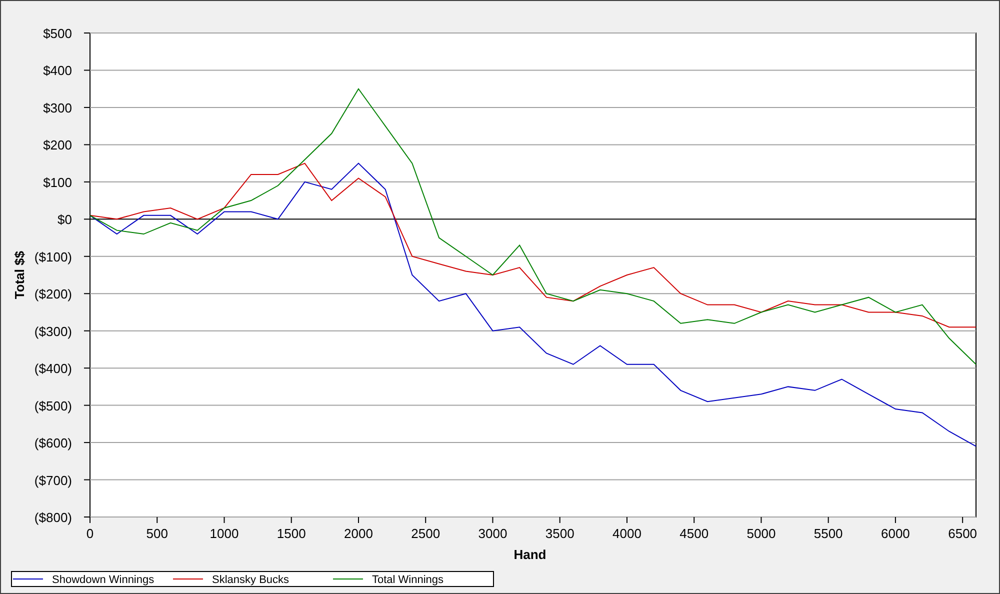  What do you see at coordinates (895, 533) in the screenshot?
I see `axis-tick-label: 6000` at bounding box center [895, 533].